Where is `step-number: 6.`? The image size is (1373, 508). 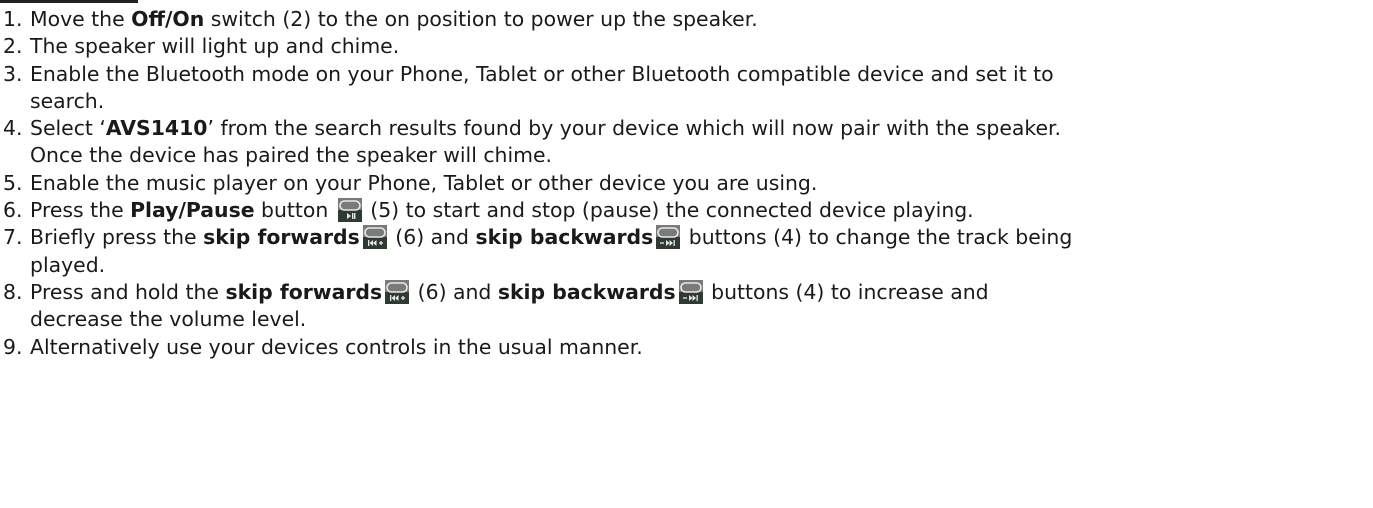
step-number: 6. is located at coordinates (13, 210).